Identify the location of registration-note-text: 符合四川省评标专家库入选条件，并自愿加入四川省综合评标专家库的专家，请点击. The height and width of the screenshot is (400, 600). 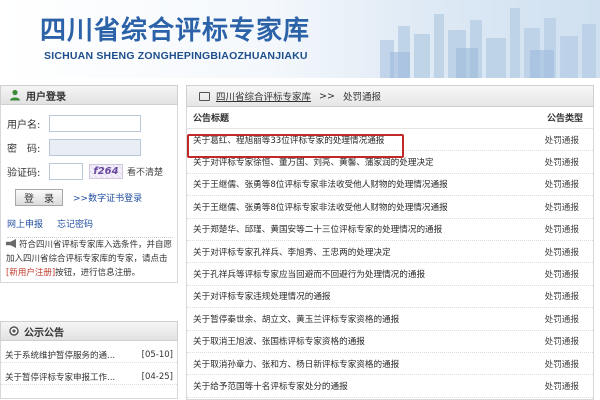
(89, 252).